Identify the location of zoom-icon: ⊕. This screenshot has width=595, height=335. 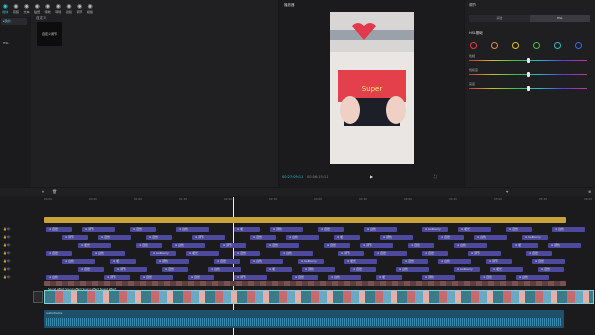
(589, 191).